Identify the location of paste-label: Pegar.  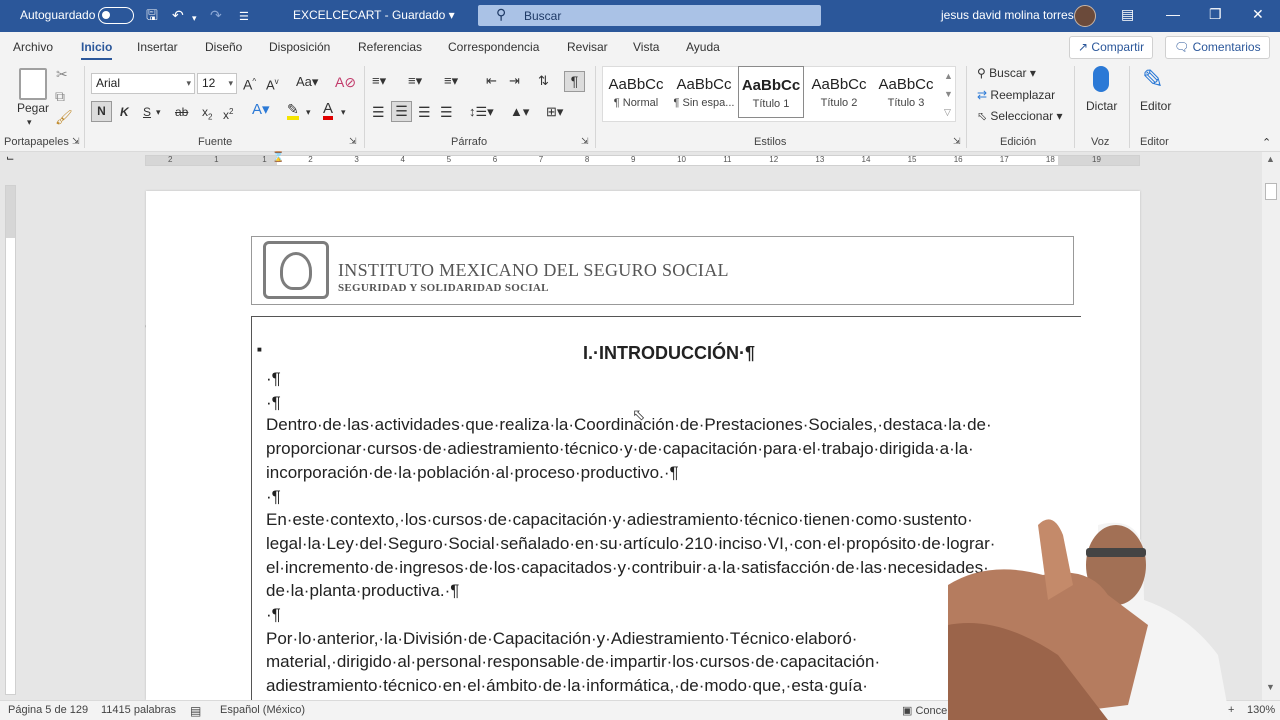
(33, 108).